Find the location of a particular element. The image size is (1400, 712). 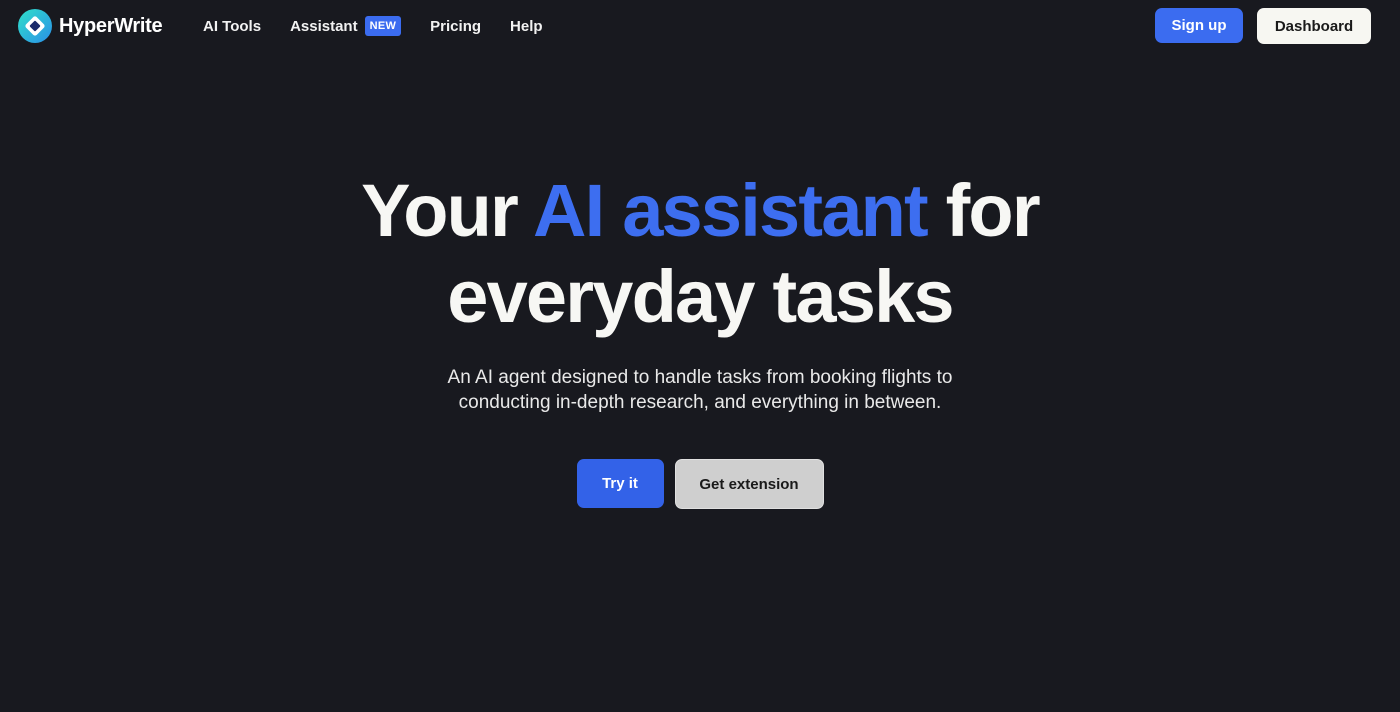

cta-row: Try it Get extension is located at coordinates (700, 484).